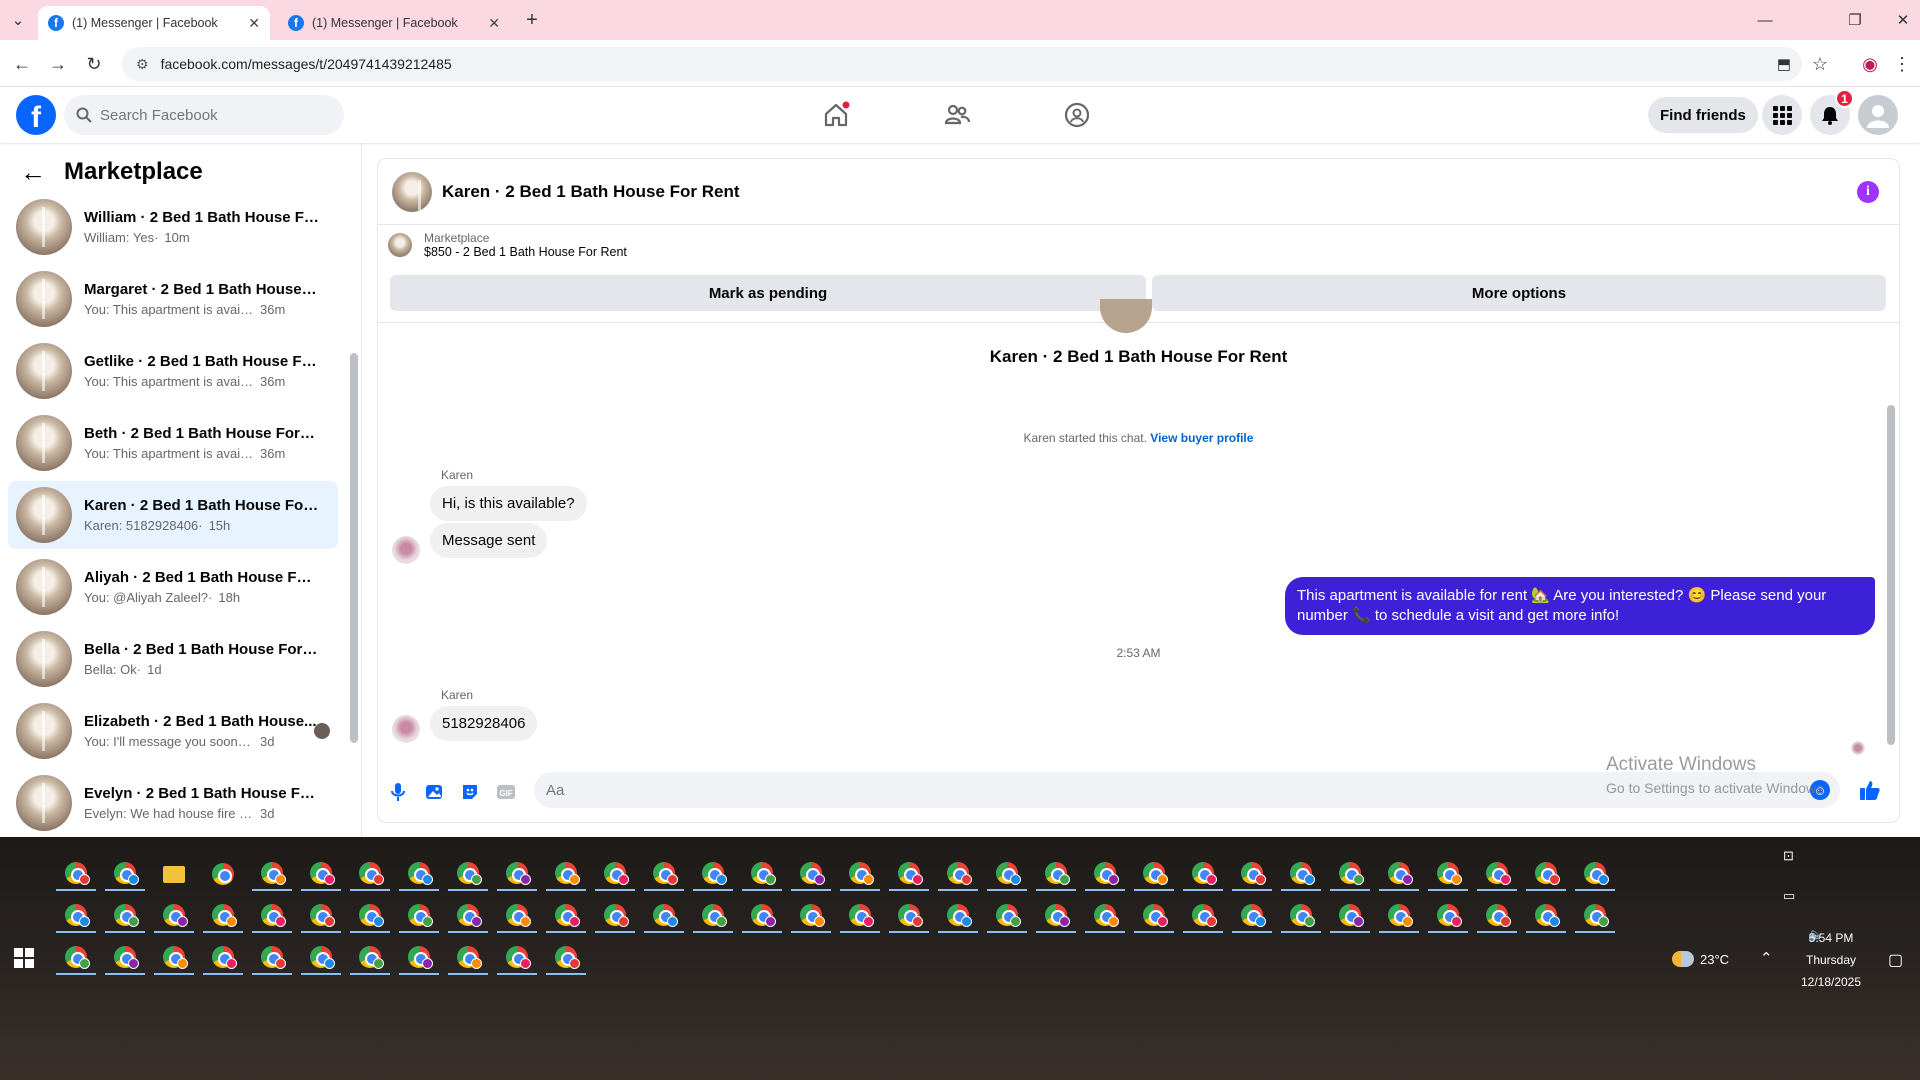  I want to click on thumbs-up-icon, so click(1870, 790).